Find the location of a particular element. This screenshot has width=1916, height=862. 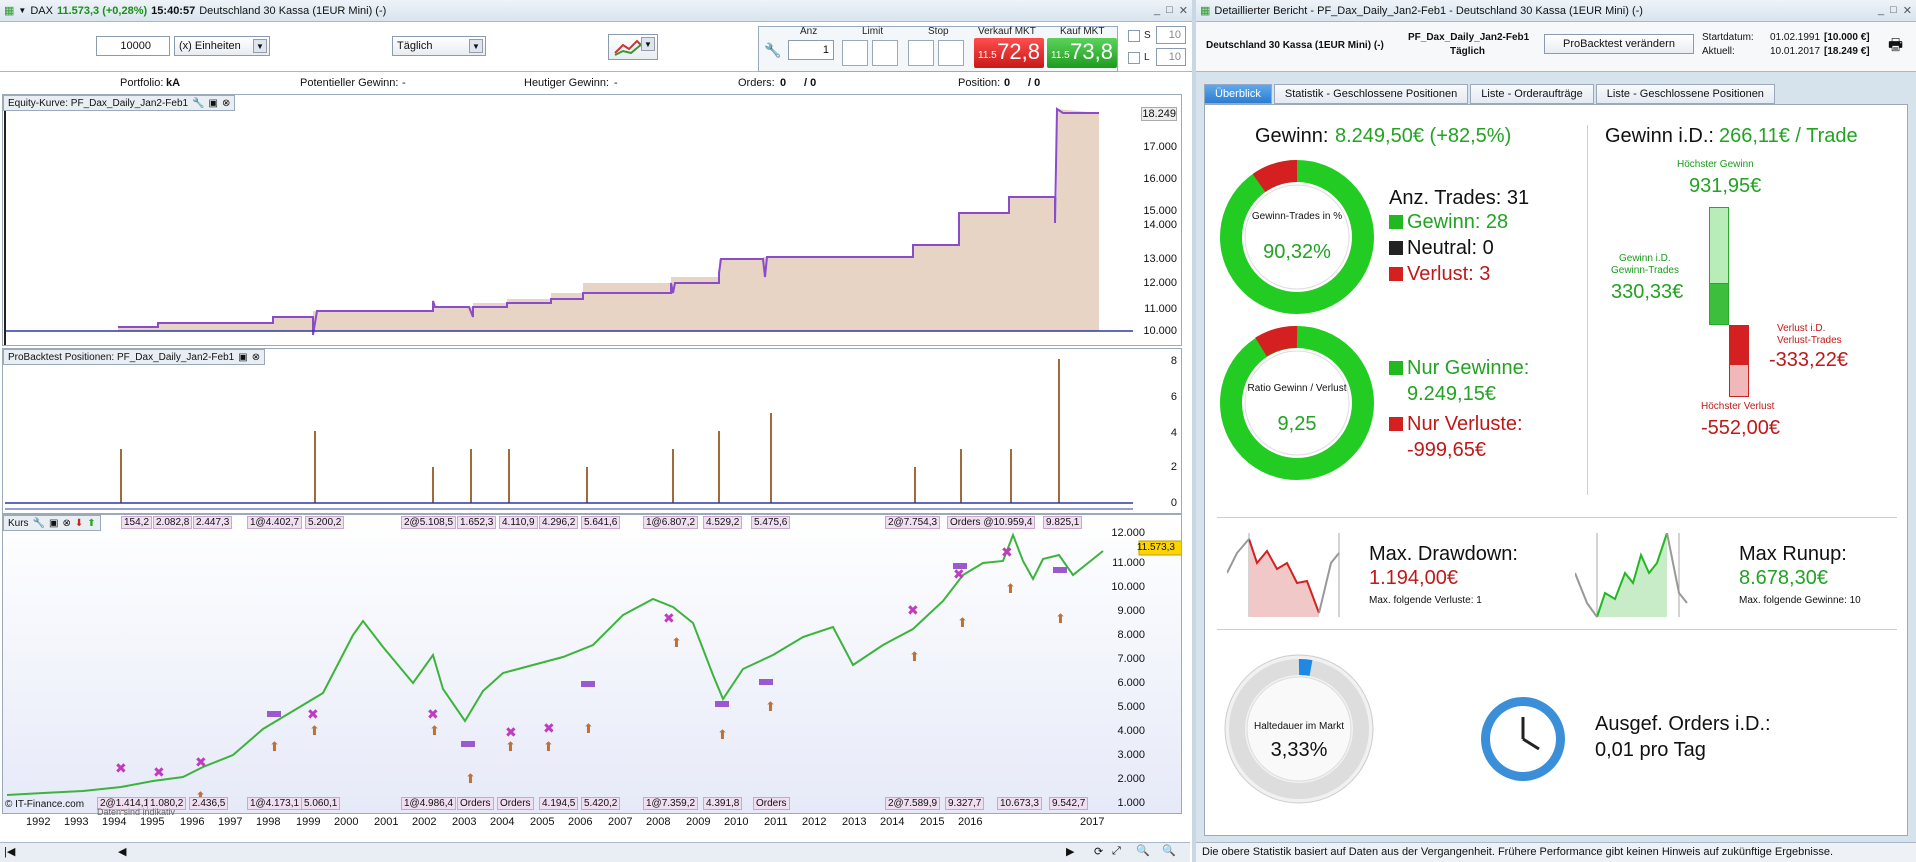

sell-market-button: 11.5 72,8 is located at coordinates (1009, 53).